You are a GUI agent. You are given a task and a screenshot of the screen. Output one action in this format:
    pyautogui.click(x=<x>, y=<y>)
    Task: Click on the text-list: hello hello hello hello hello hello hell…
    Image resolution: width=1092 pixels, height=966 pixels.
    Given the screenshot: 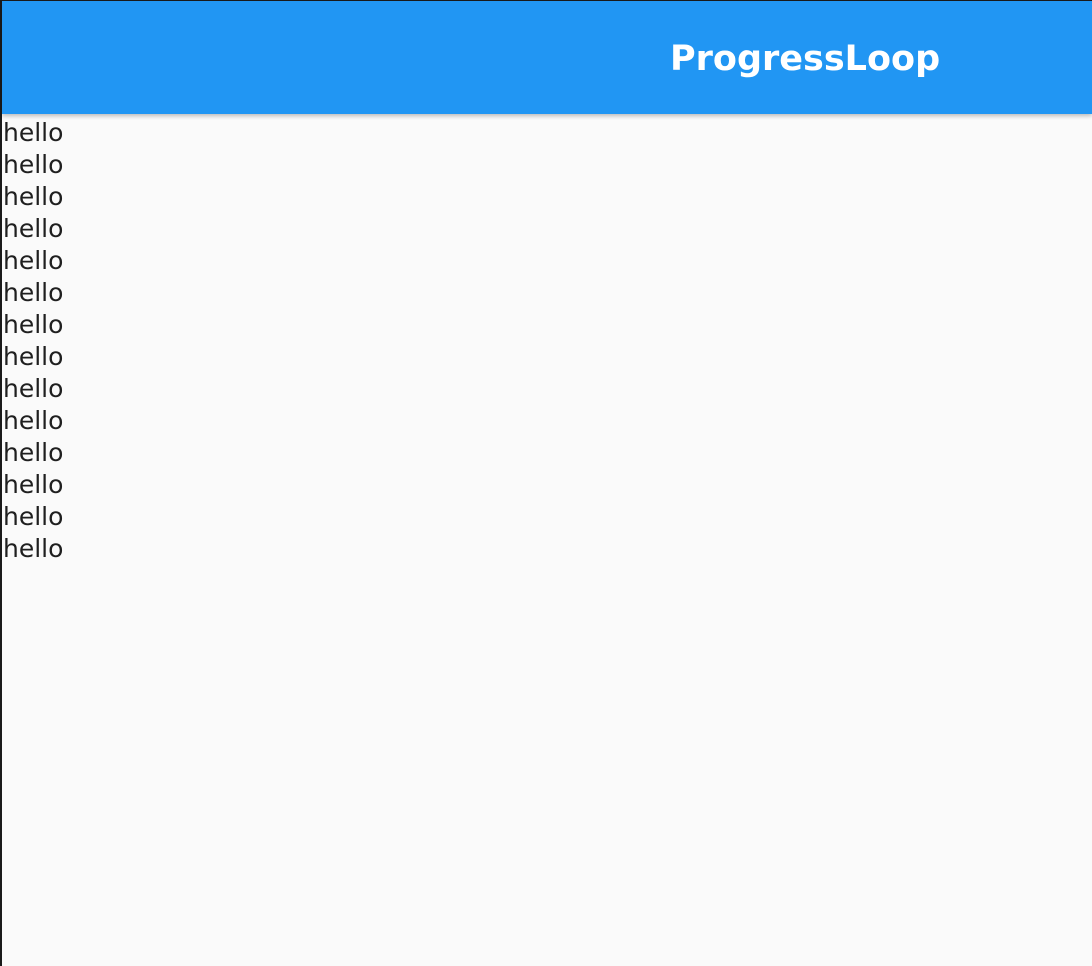 What is the action you would take?
    pyautogui.click(x=33, y=341)
    